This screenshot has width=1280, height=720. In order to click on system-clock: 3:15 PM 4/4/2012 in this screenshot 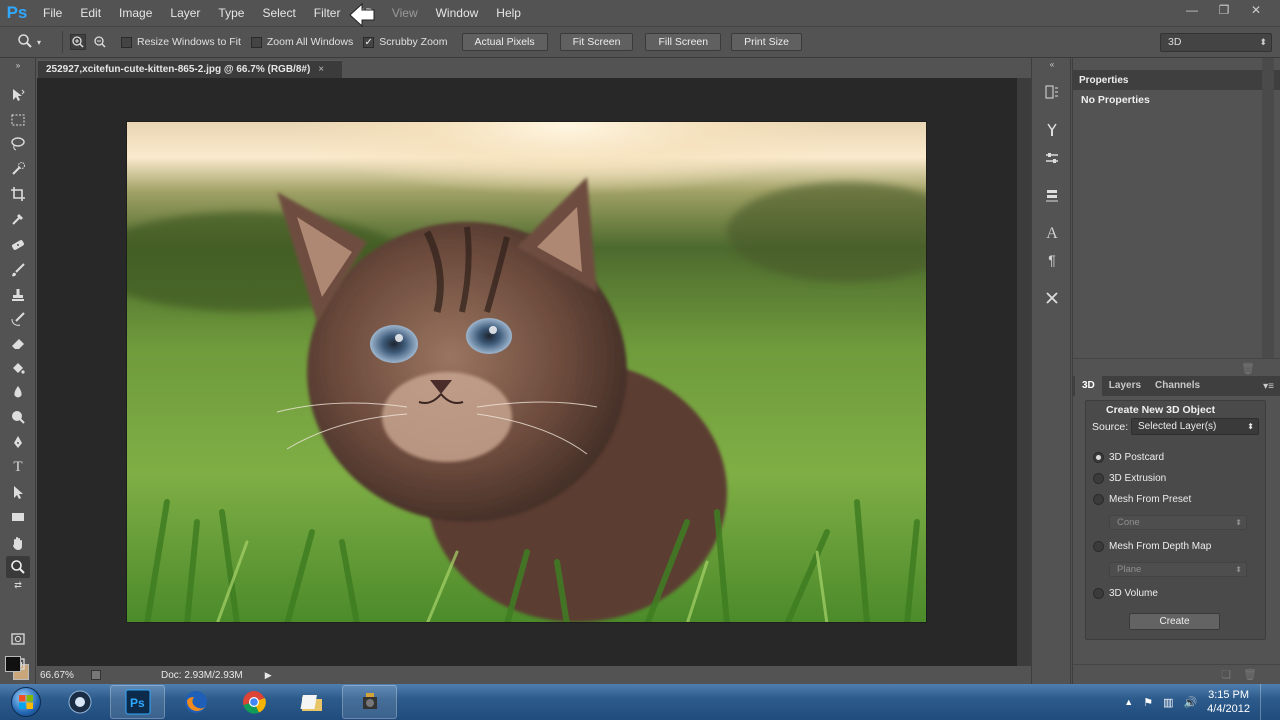, I will do `click(1228, 702)`.